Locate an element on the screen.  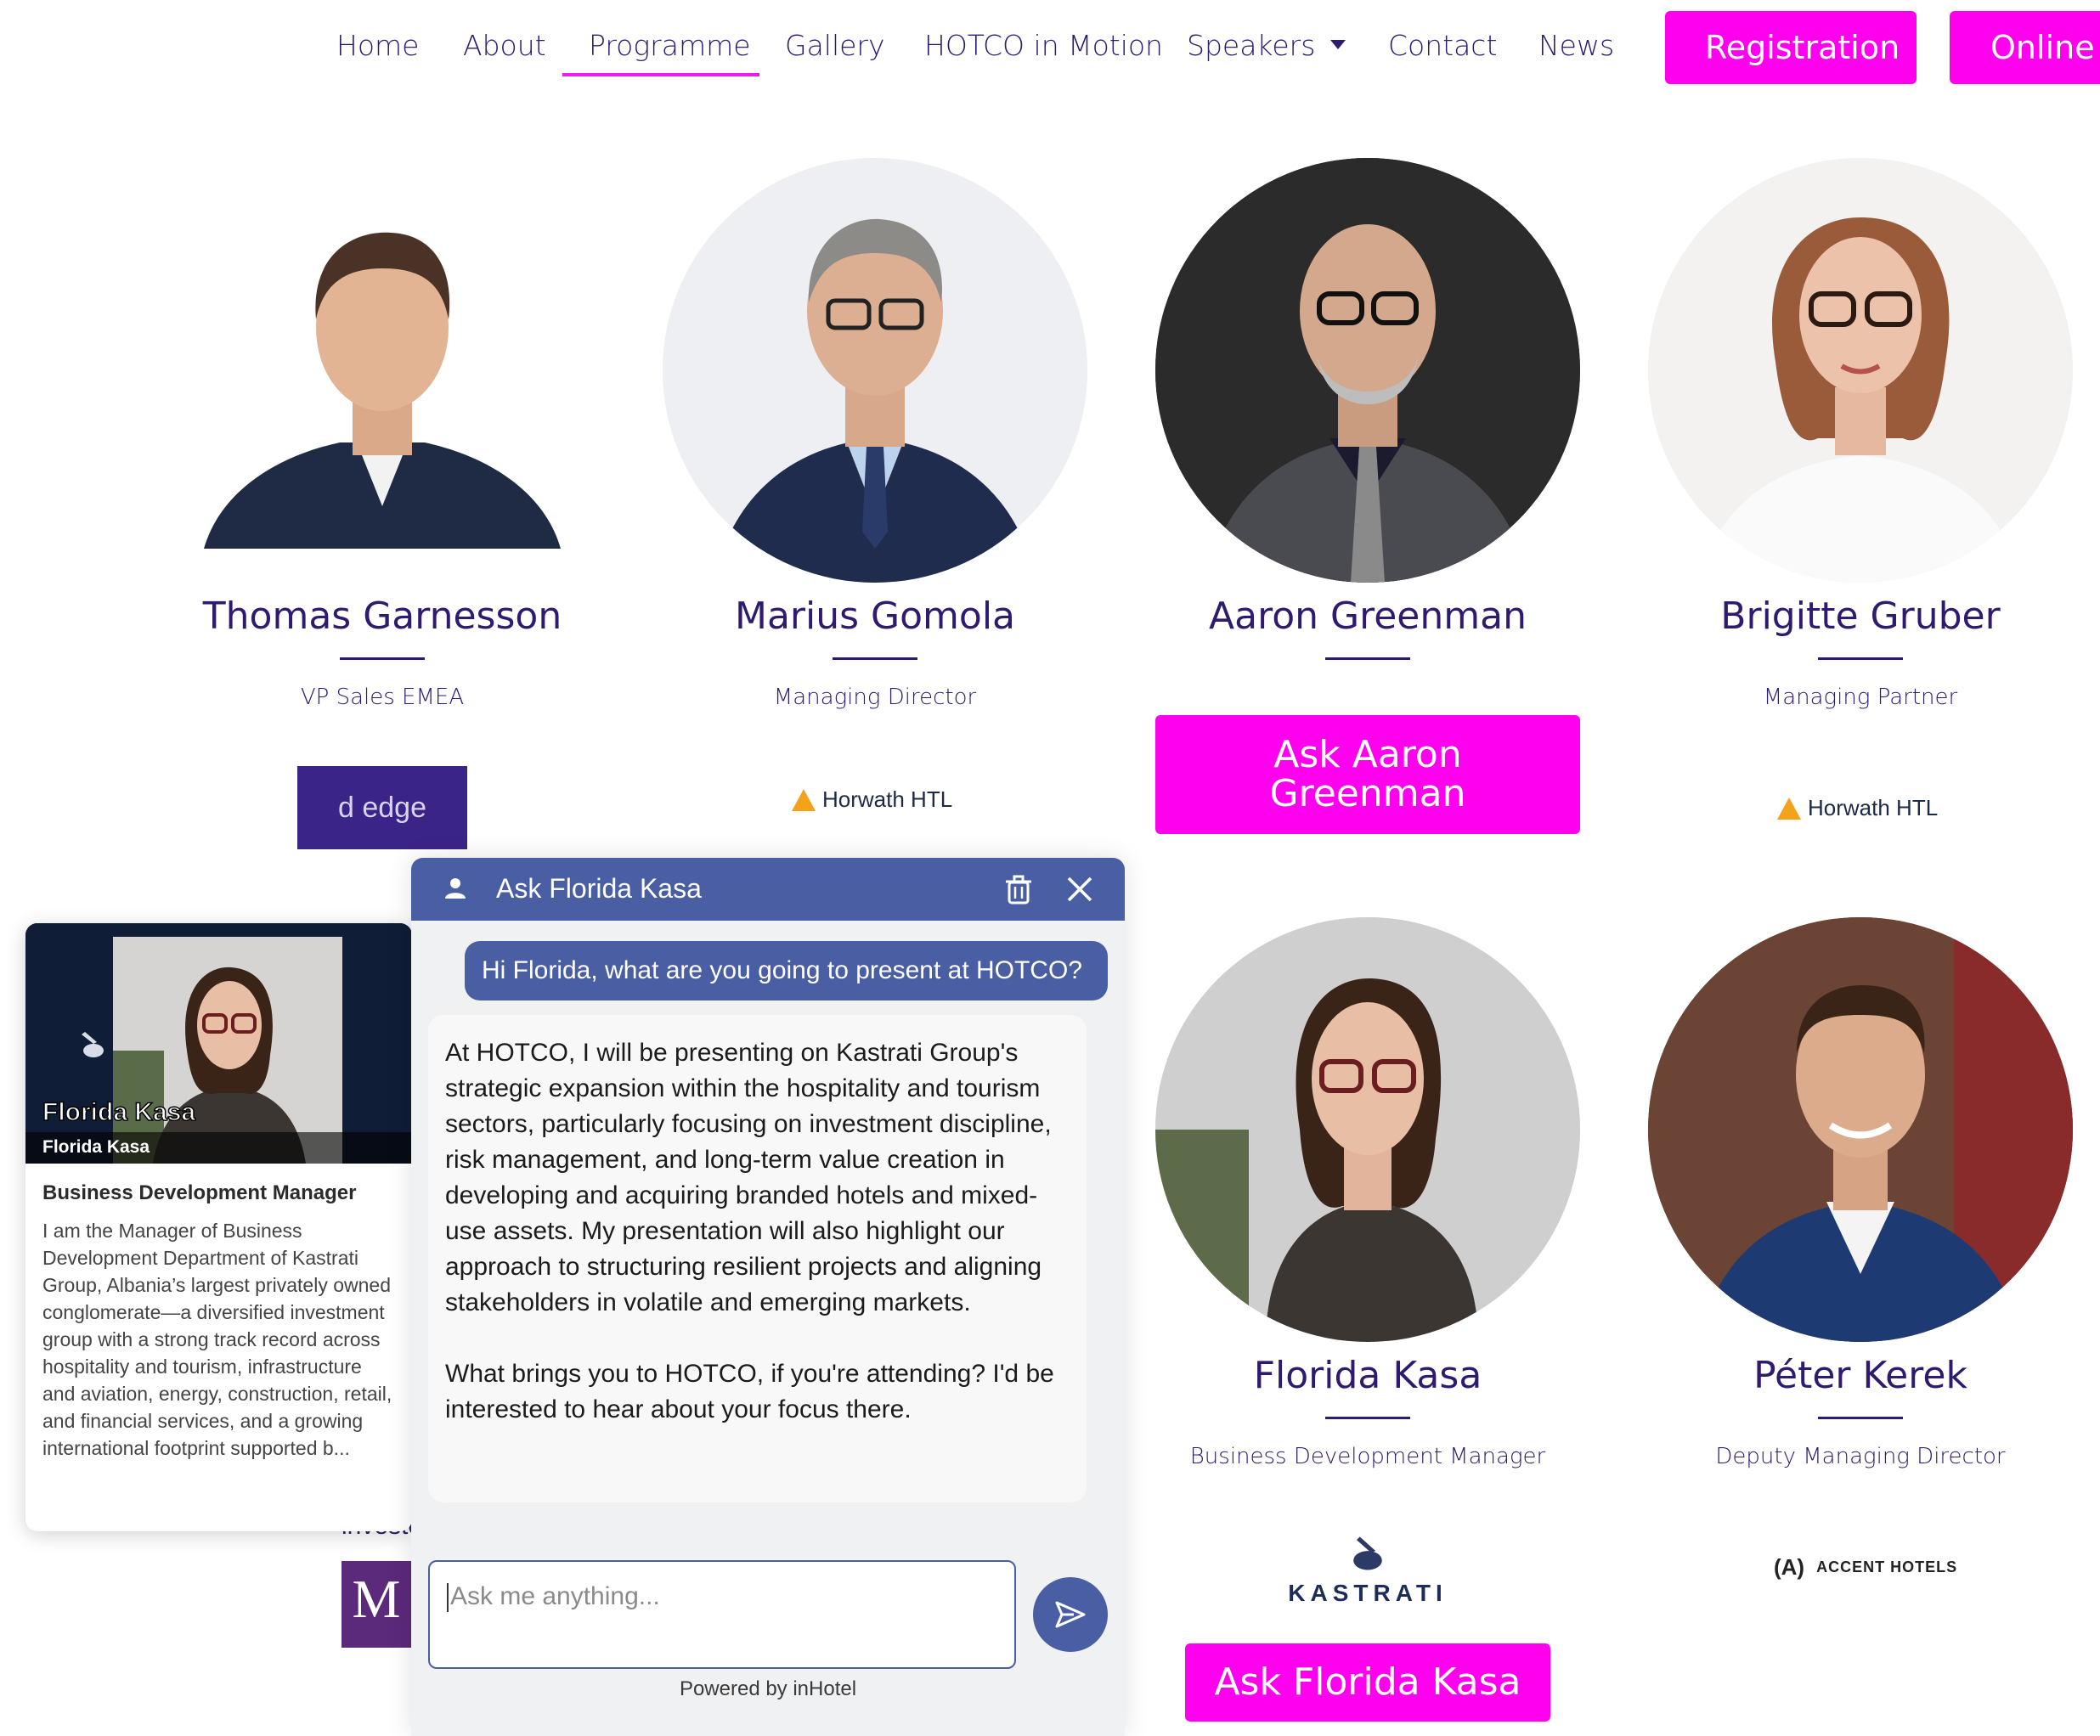
nav-contact: Contact is located at coordinates (1442, 45).